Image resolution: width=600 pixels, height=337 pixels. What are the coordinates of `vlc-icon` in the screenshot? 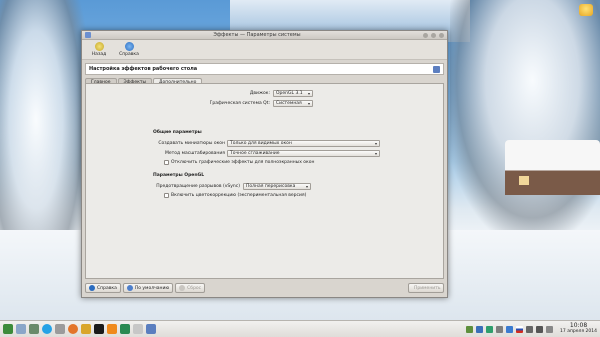 It's located at (112, 329).